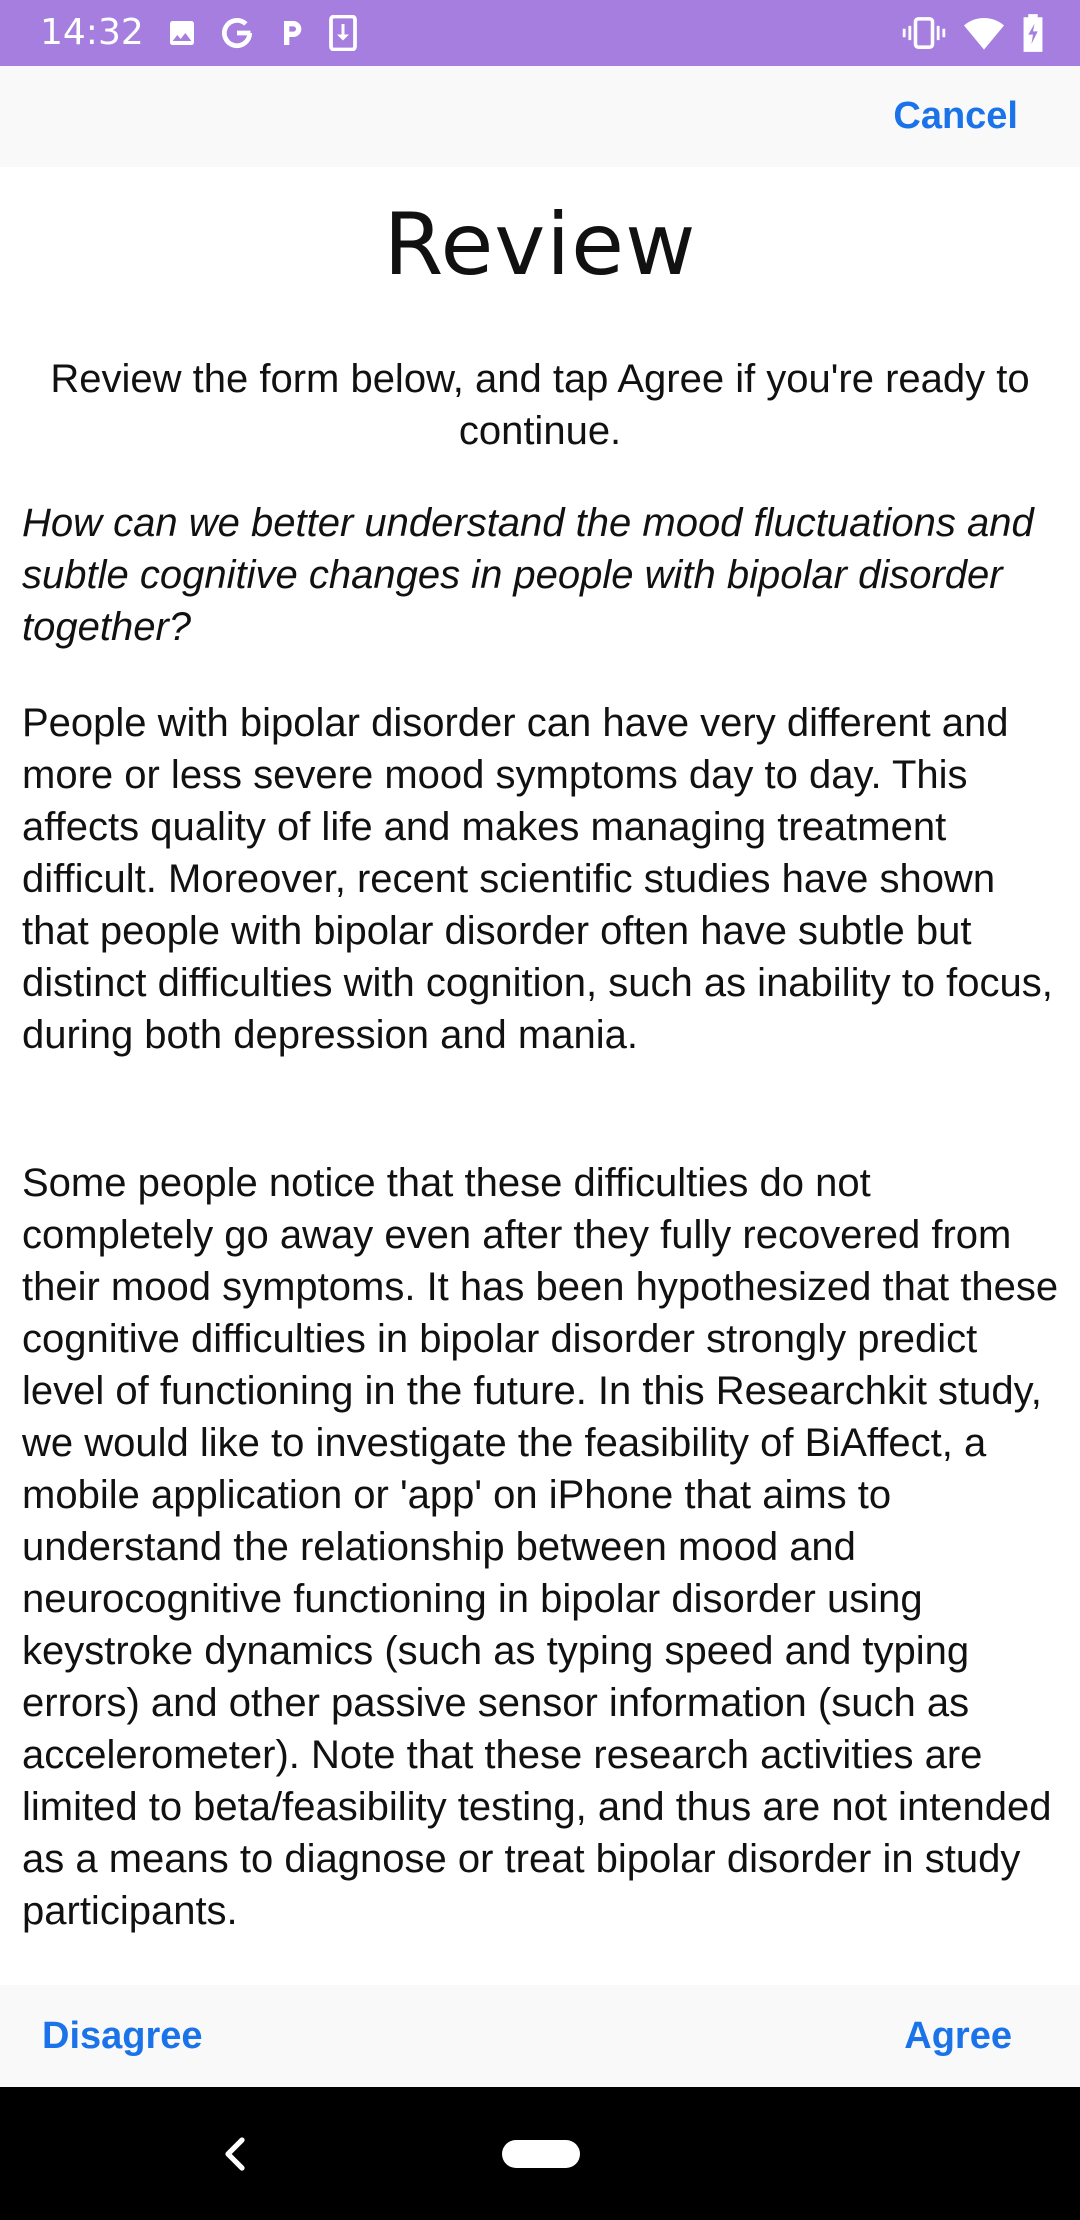 The image size is (1080, 2220). Describe the element at coordinates (984, 33) in the screenshot. I see `wifi-icon` at that location.